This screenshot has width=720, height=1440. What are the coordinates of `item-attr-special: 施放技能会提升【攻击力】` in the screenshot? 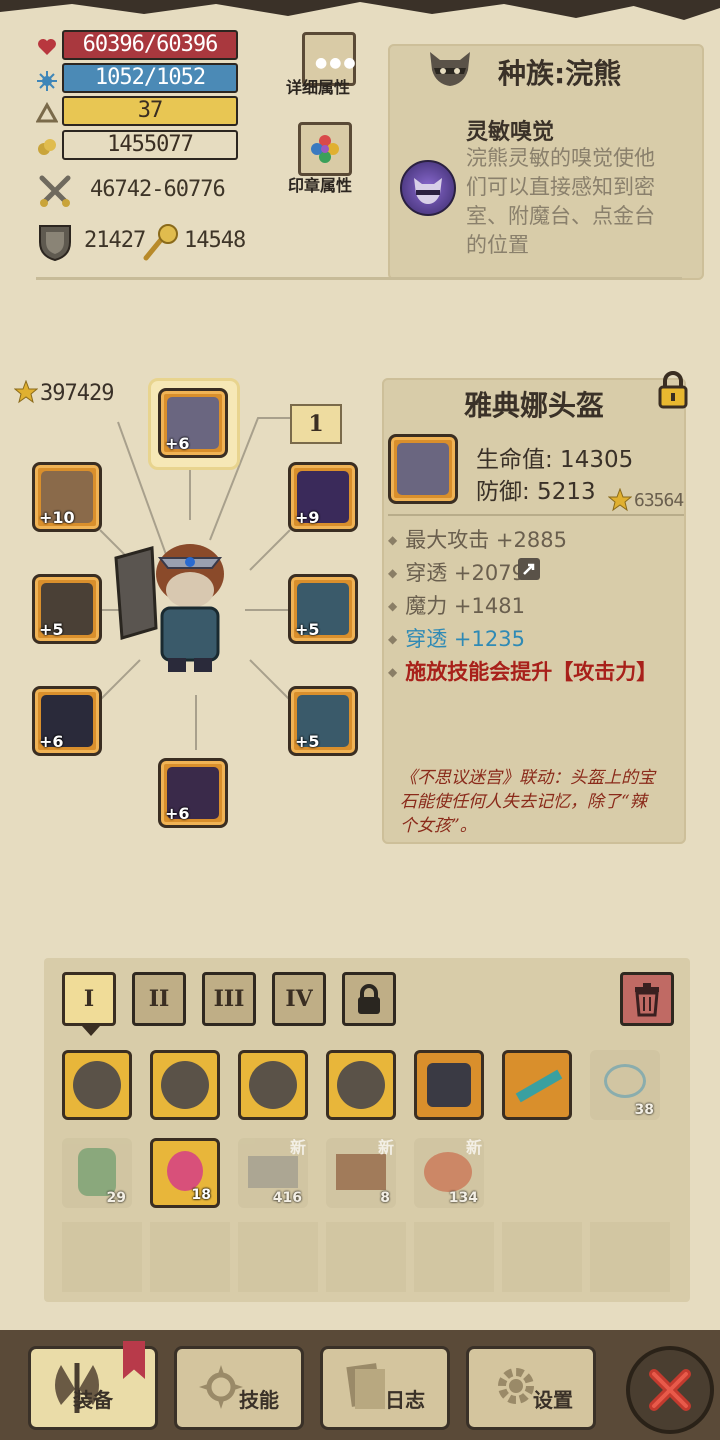 It's located at (522, 671).